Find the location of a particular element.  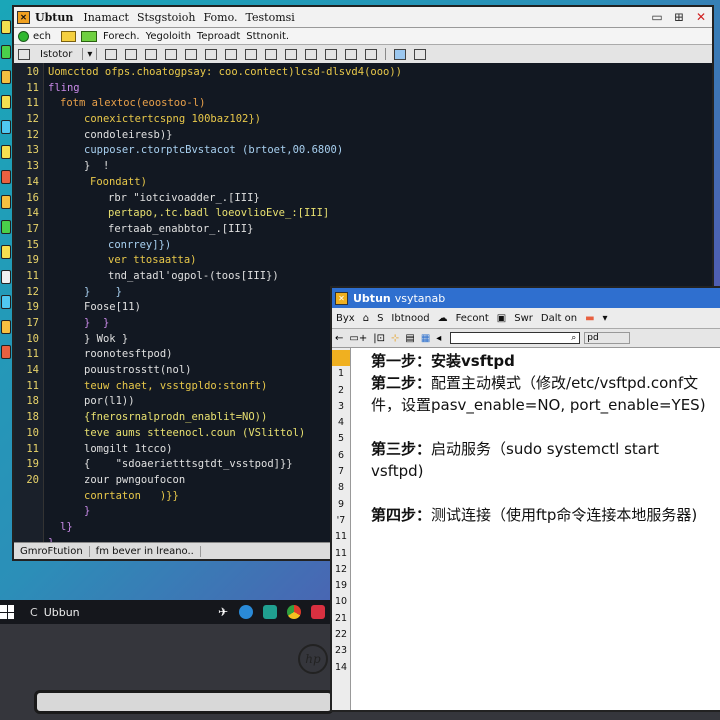

bookmark-icon is located at coordinates (331, 54).